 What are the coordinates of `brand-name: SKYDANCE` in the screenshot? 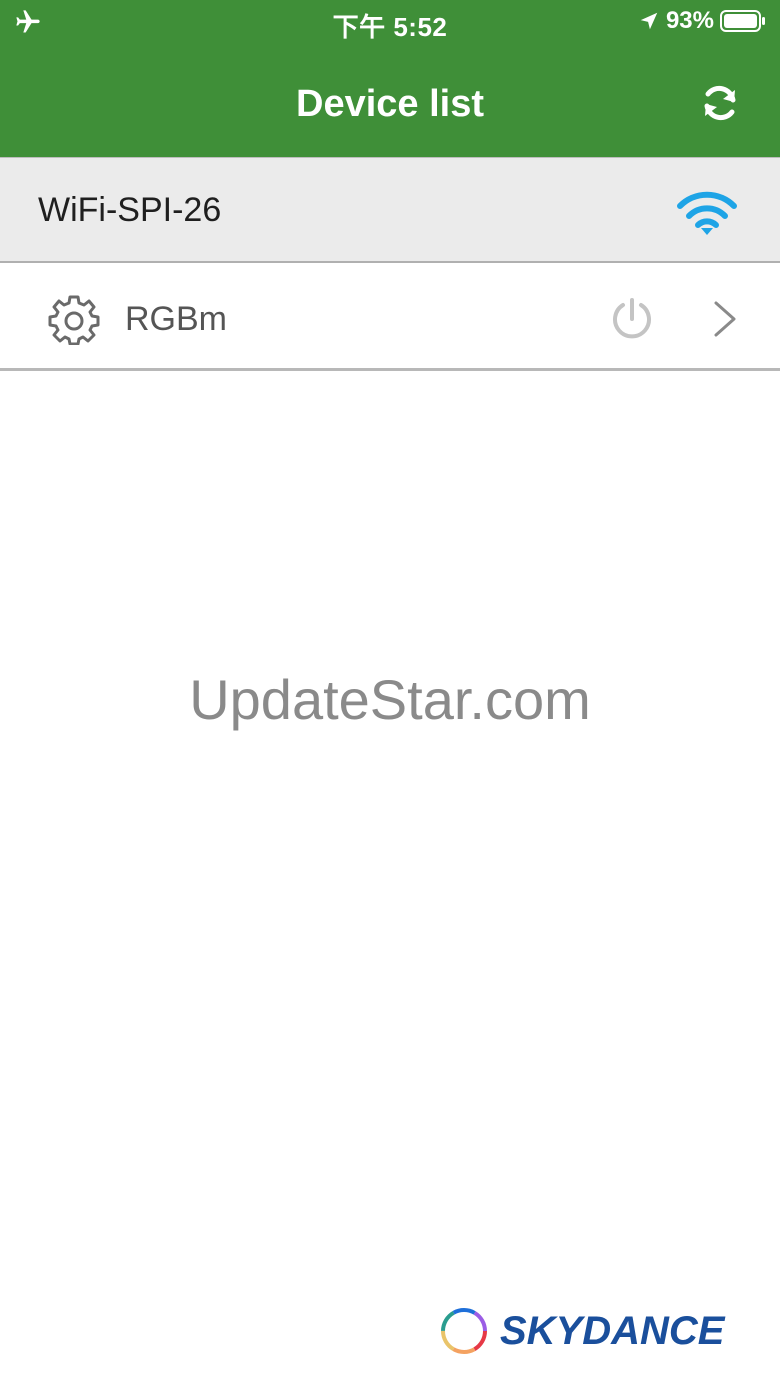 It's located at (612, 1330).